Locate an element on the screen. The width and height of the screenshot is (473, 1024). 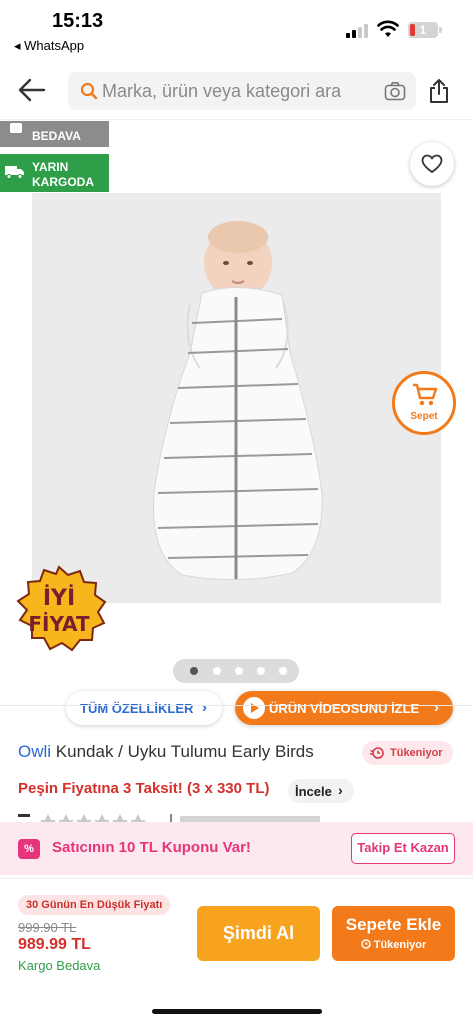
search-icon is located at coordinates (89, 91).